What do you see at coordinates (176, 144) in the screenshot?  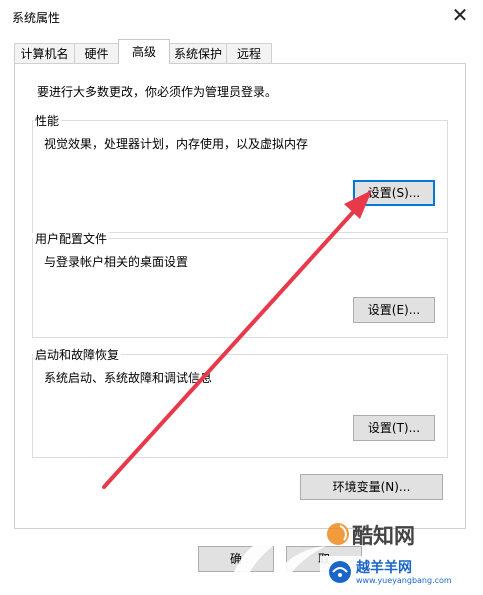 I see `performance-desc: 视觉效果，处理器计划，内存使用，以及虚拟内存` at bounding box center [176, 144].